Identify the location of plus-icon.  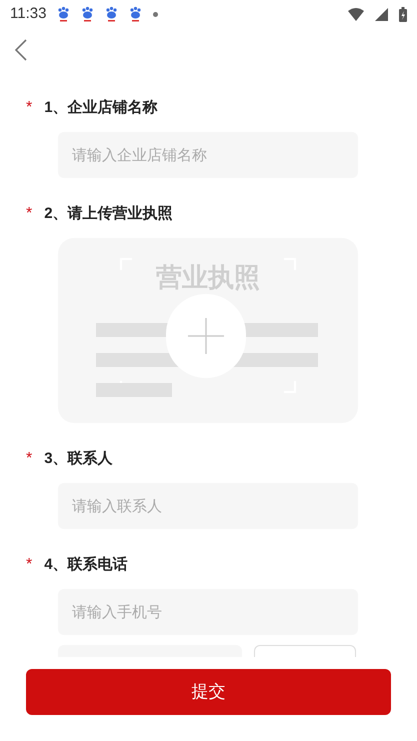
(206, 336).